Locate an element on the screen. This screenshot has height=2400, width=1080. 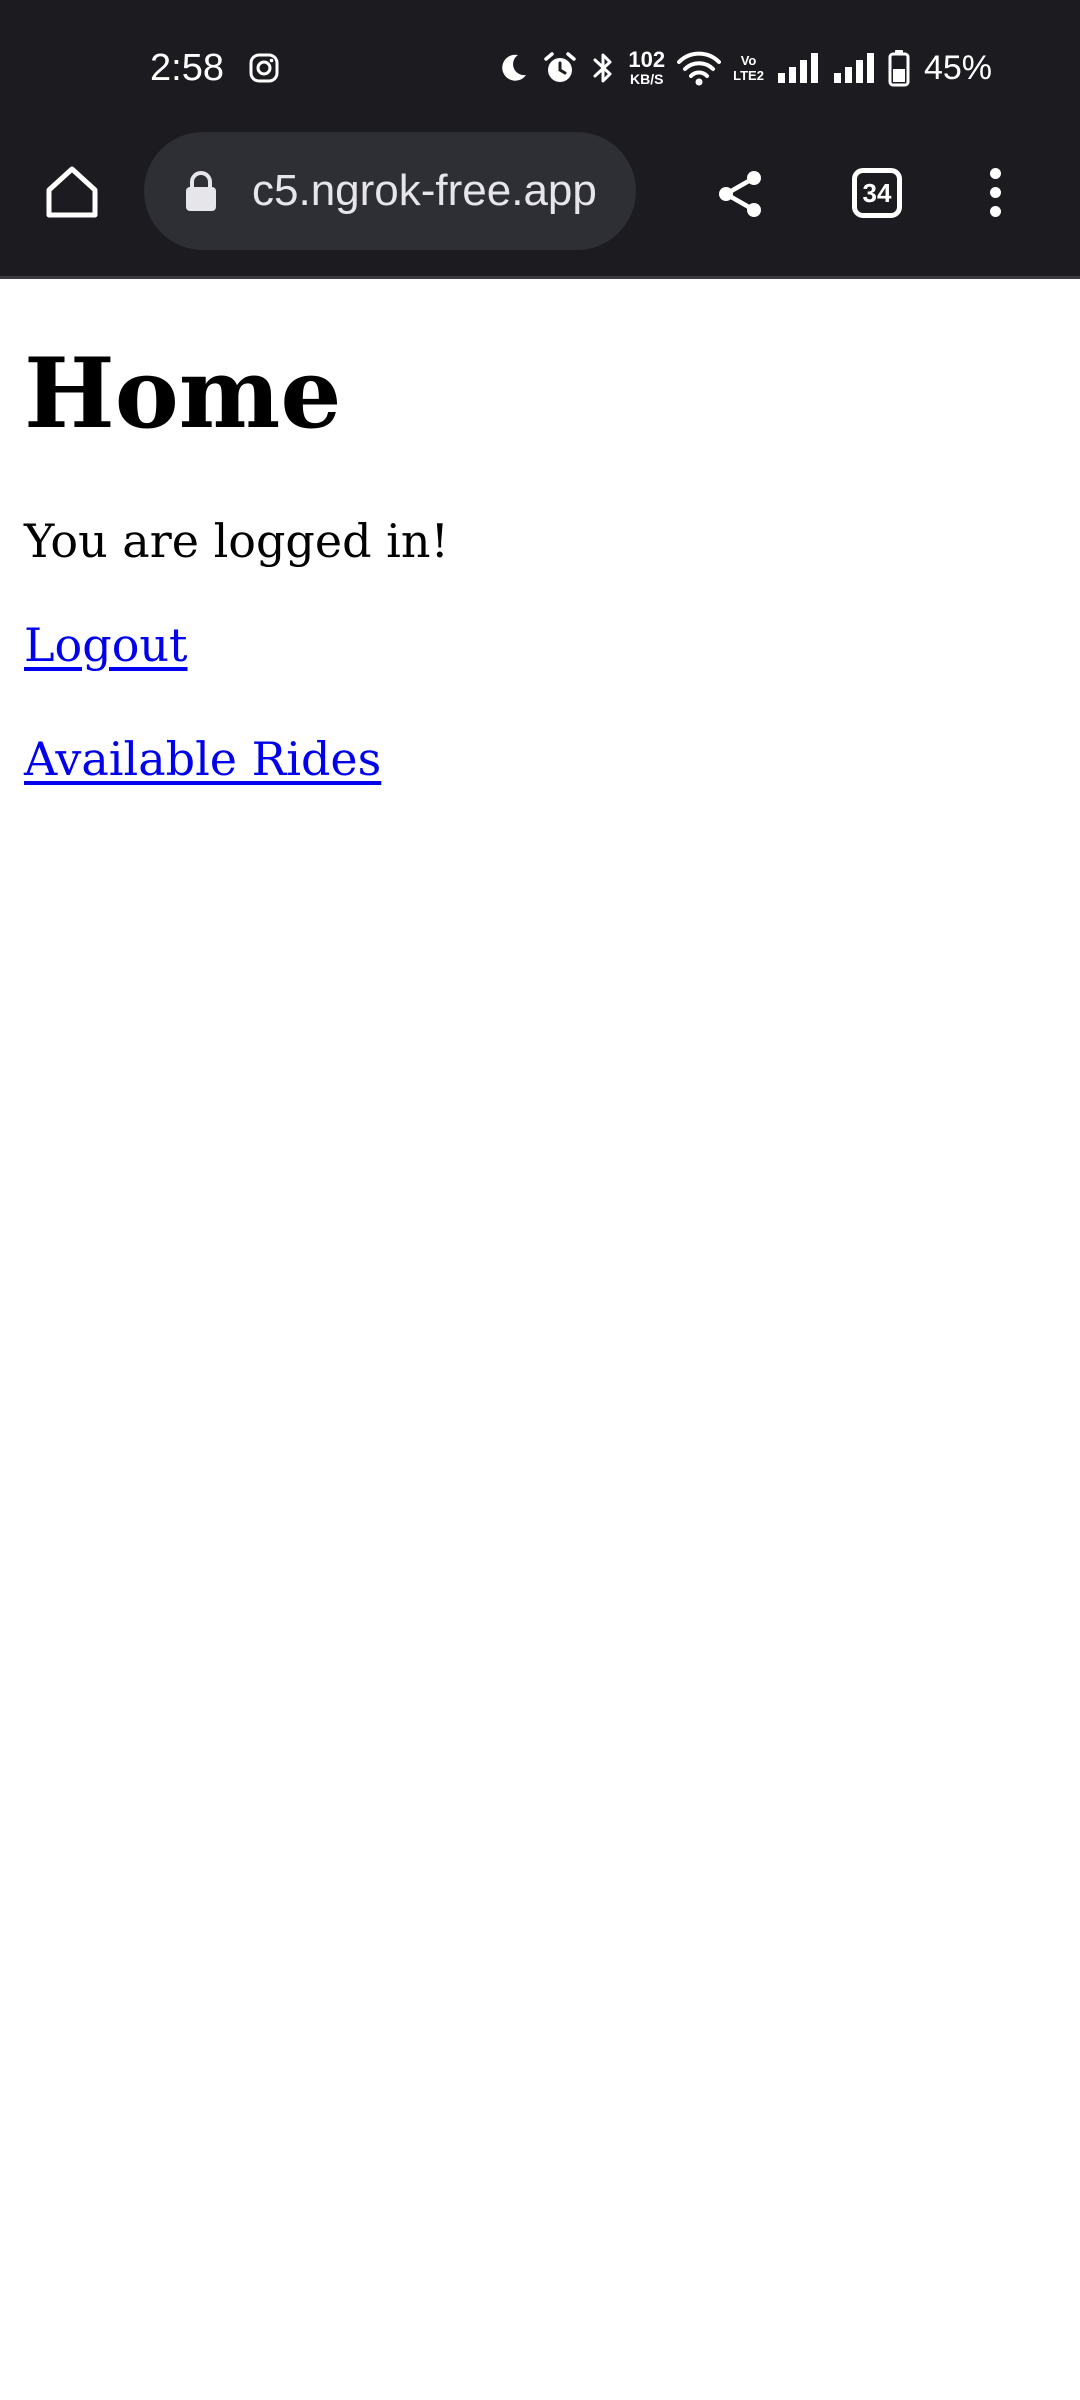
alarm-icon is located at coordinates (560, 67).